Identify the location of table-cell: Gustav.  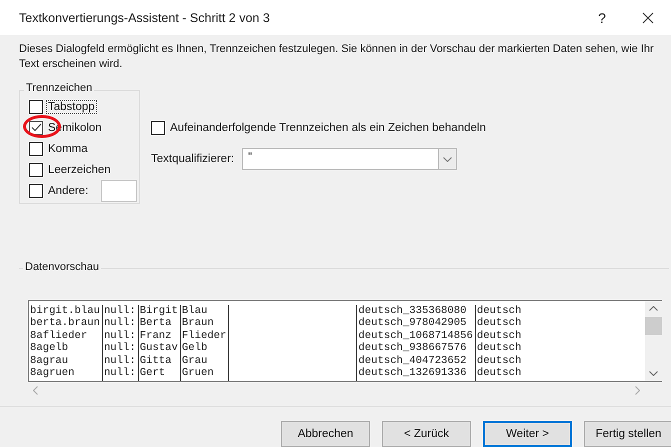
(159, 348).